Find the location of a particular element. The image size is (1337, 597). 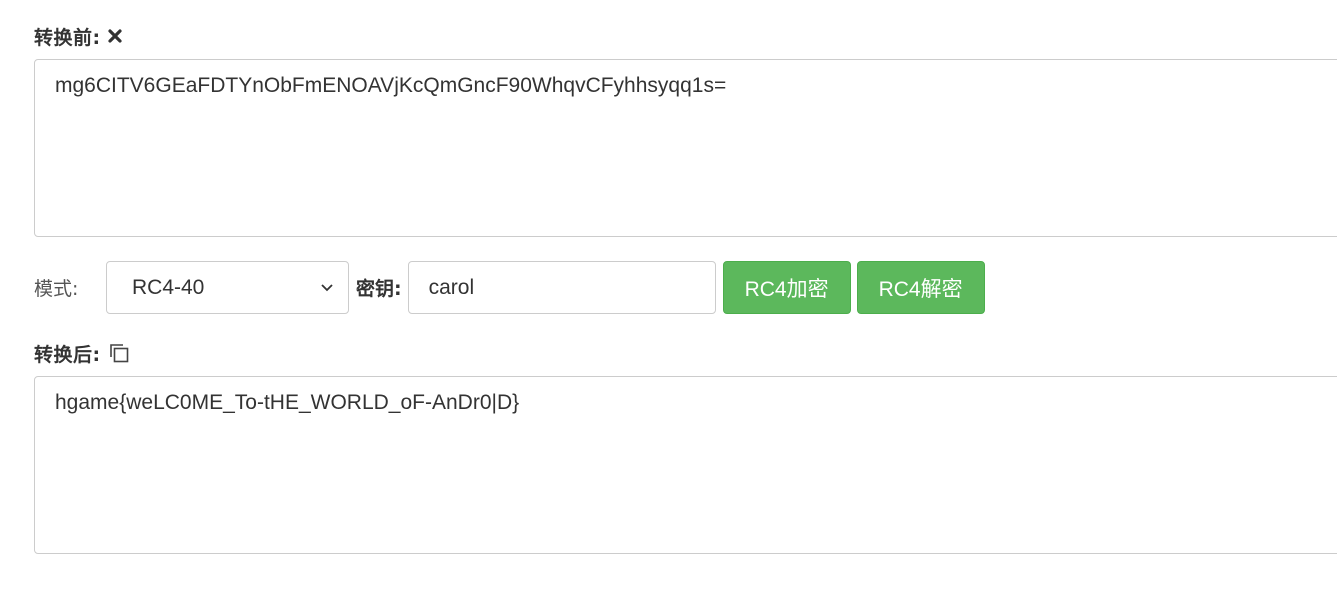

key-label: 密钥: is located at coordinates (379, 289).